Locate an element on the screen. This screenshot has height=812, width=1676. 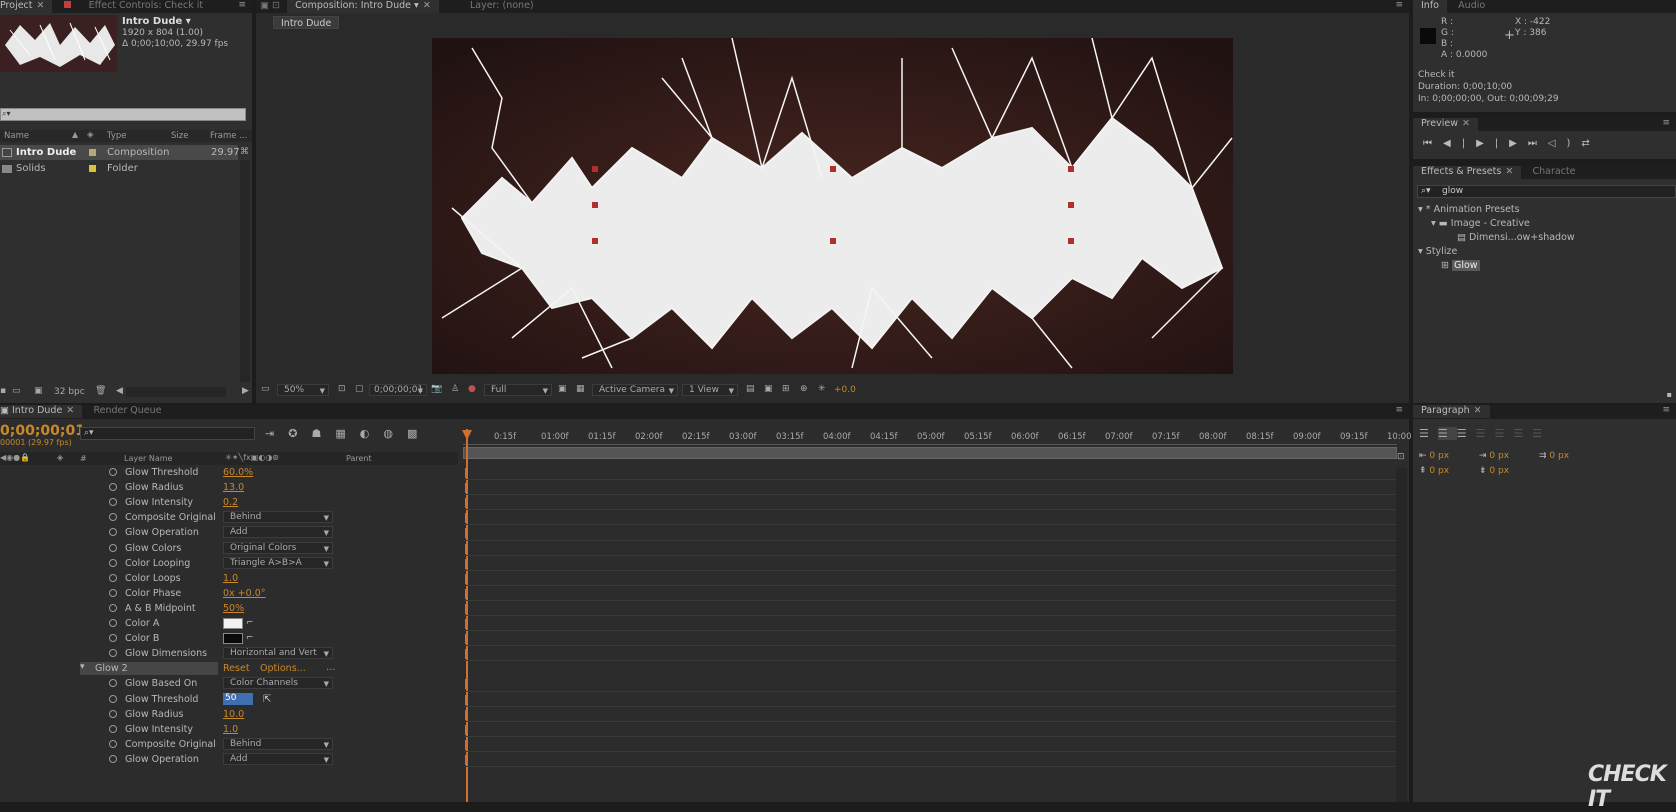
play-icon: ▶ is located at coordinates (1485, 143).